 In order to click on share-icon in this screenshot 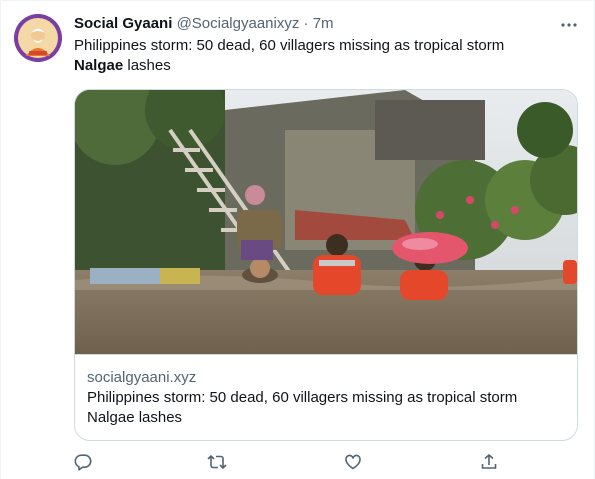, I will do `click(489, 461)`.